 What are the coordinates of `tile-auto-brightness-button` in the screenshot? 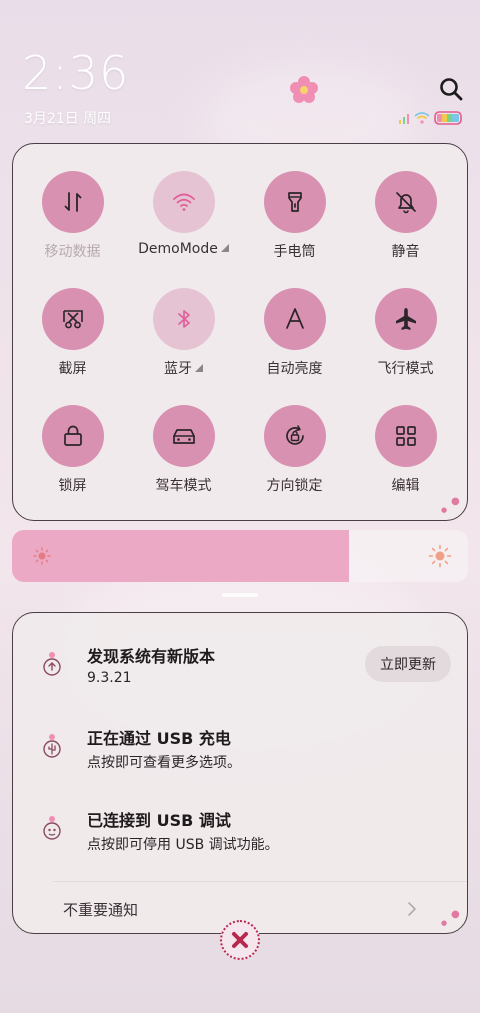 It's located at (294, 319).